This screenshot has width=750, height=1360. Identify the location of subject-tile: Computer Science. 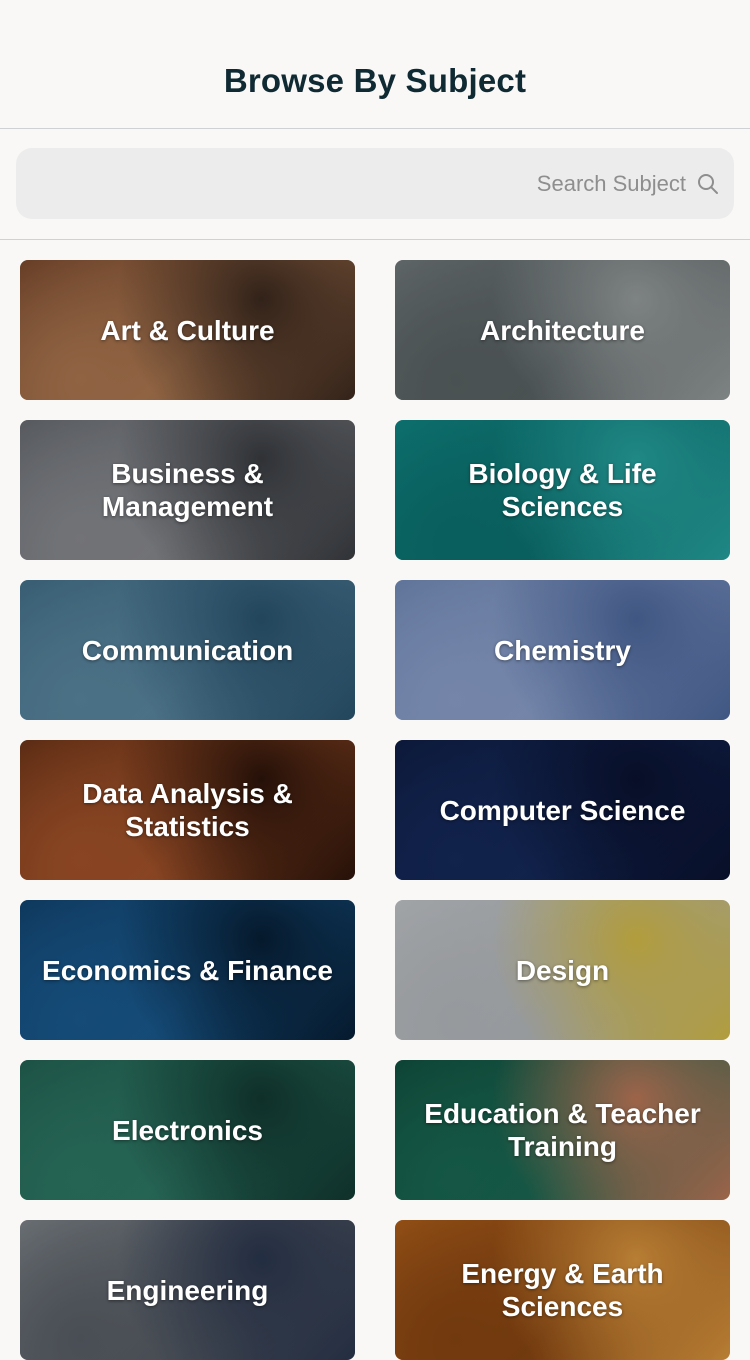
(562, 810).